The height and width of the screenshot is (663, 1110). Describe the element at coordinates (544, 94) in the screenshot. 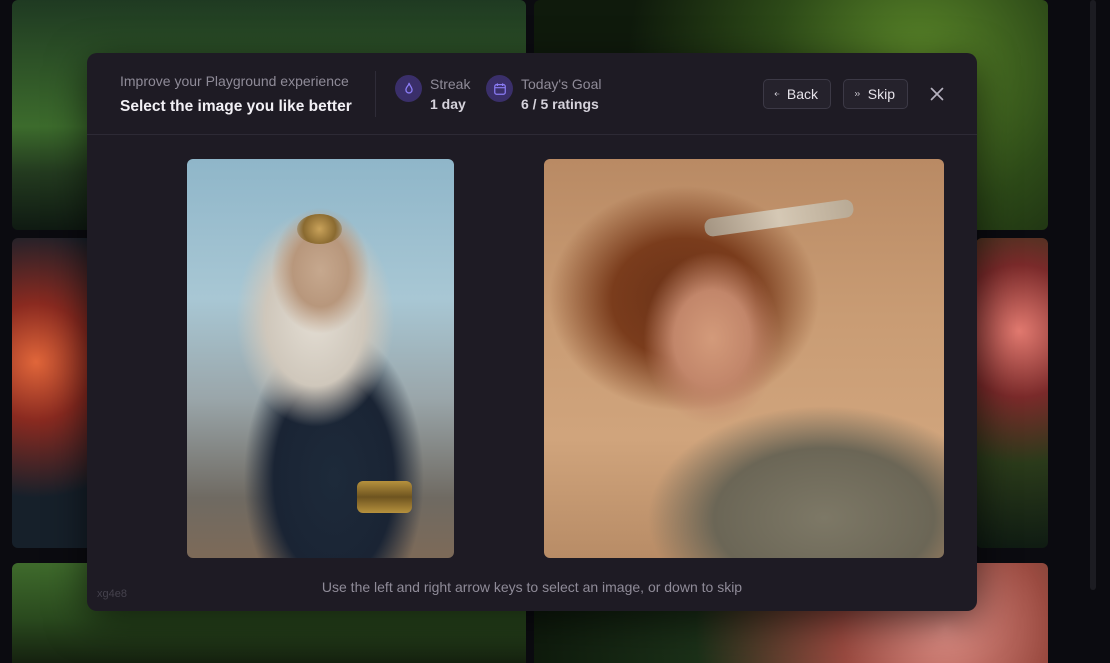

I see `goal-stat: Today's Goal 6 / 5 ratings` at that location.